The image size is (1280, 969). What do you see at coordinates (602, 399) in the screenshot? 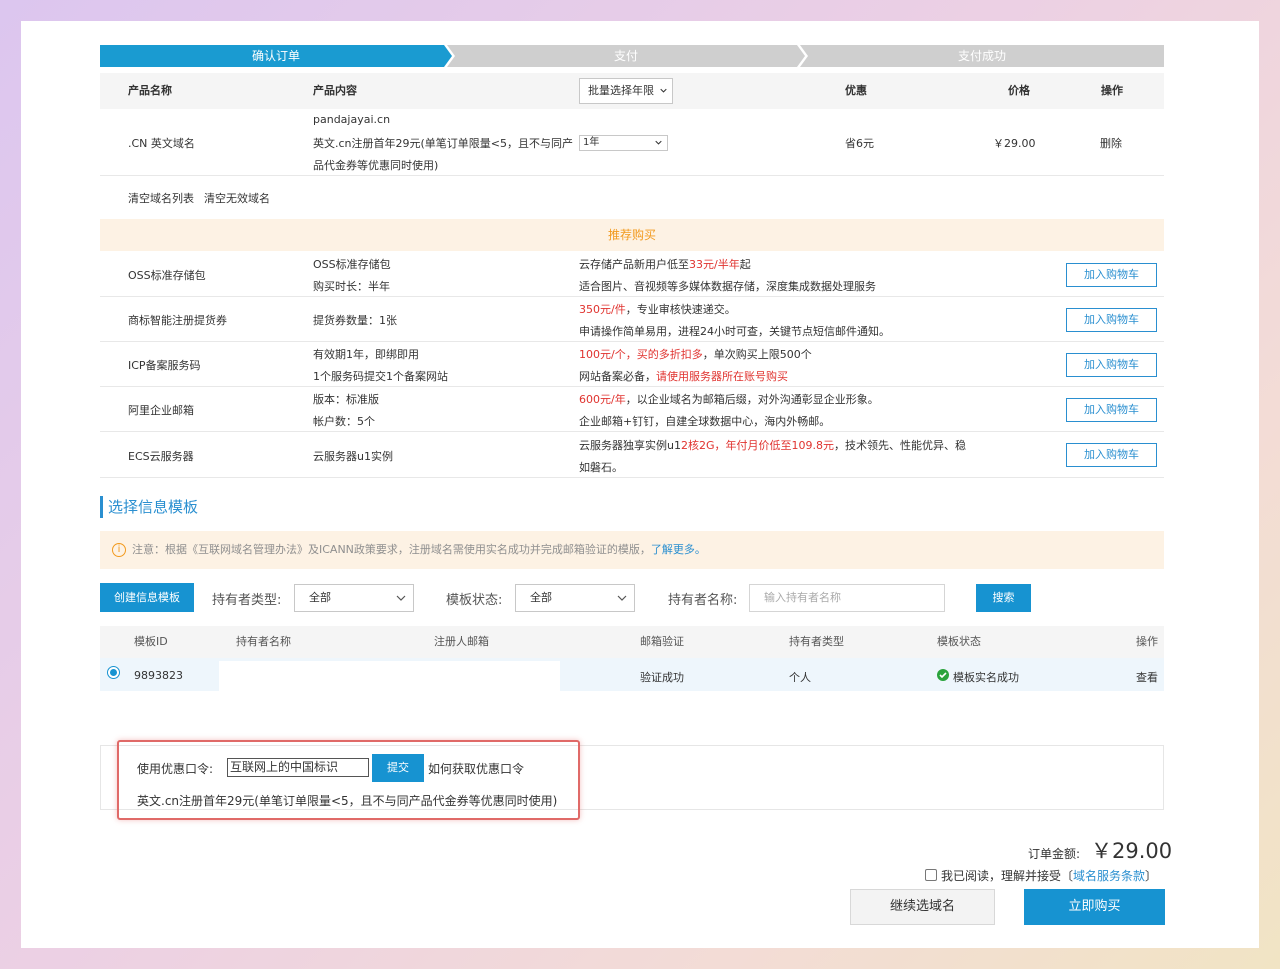
I see `desc-highlight: 600元/年` at bounding box center [602, 399].